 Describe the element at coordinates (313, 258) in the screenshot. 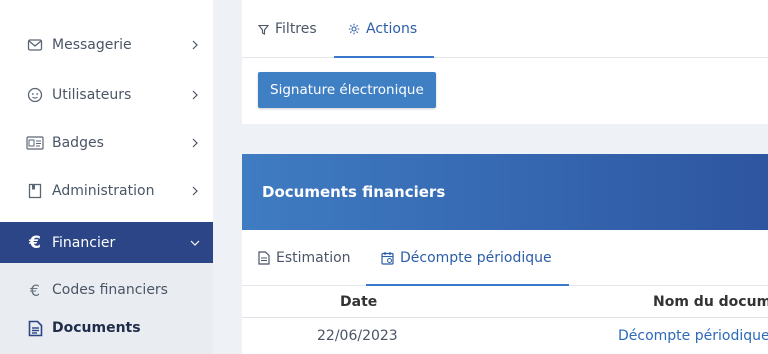

I see `tab-label: Estimation` at that location.